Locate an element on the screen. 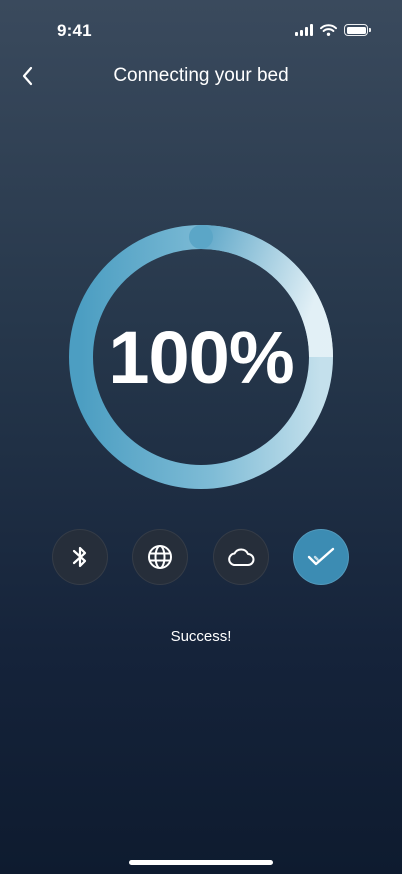 The height and width of the screenshot is (874, 402). progress-percent: 100% is located at coordinates (201, 357).